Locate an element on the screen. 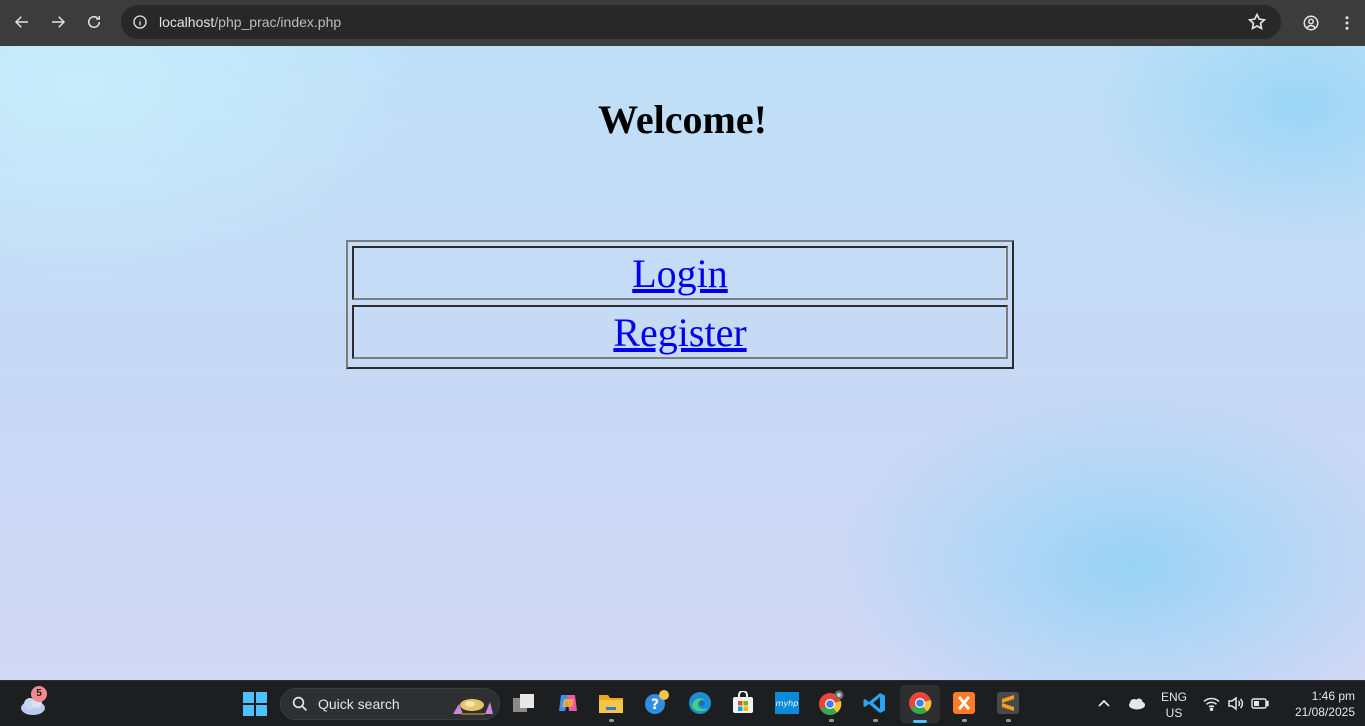  reload-button is located at coordinates (94, 22).